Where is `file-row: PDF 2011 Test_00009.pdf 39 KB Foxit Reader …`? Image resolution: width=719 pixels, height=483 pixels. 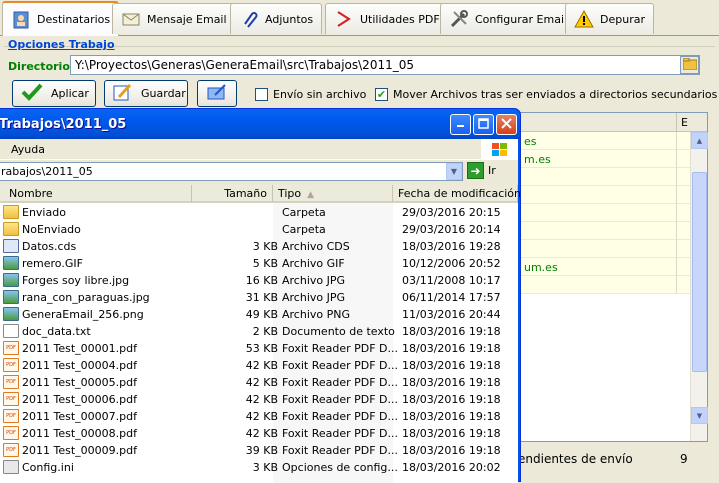 file-row: PDF 2011 Test_00009.pdf 39 KB Foxit Reader … is located at coordinates (259, 450).